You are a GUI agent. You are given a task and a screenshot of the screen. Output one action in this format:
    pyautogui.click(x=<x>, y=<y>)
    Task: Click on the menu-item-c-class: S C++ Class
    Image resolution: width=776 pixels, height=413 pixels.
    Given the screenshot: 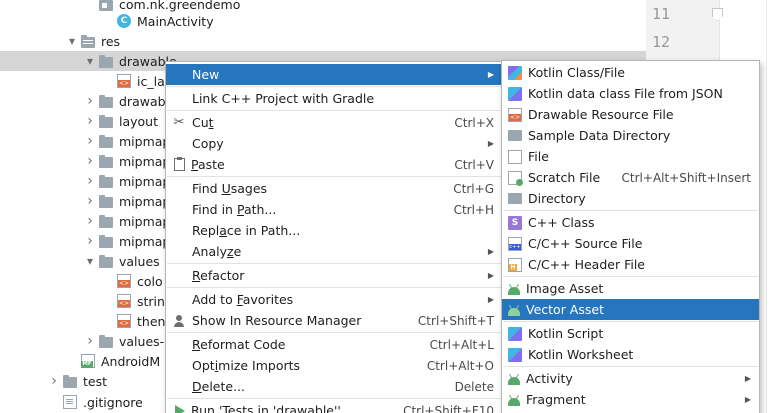 What is the action you would take?
    pyautogui.click(x=630, y=222)
    